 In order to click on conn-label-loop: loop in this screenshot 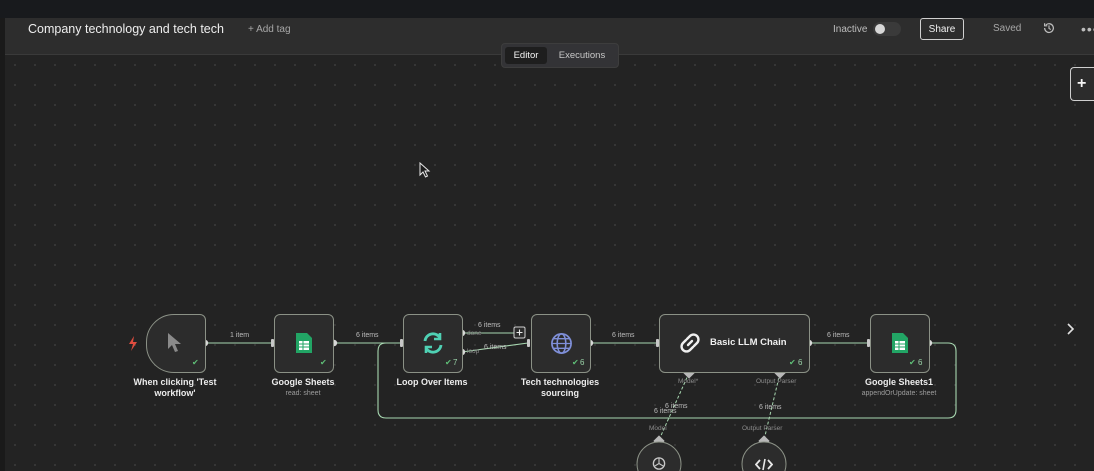, I will do `click(473, 351)`.